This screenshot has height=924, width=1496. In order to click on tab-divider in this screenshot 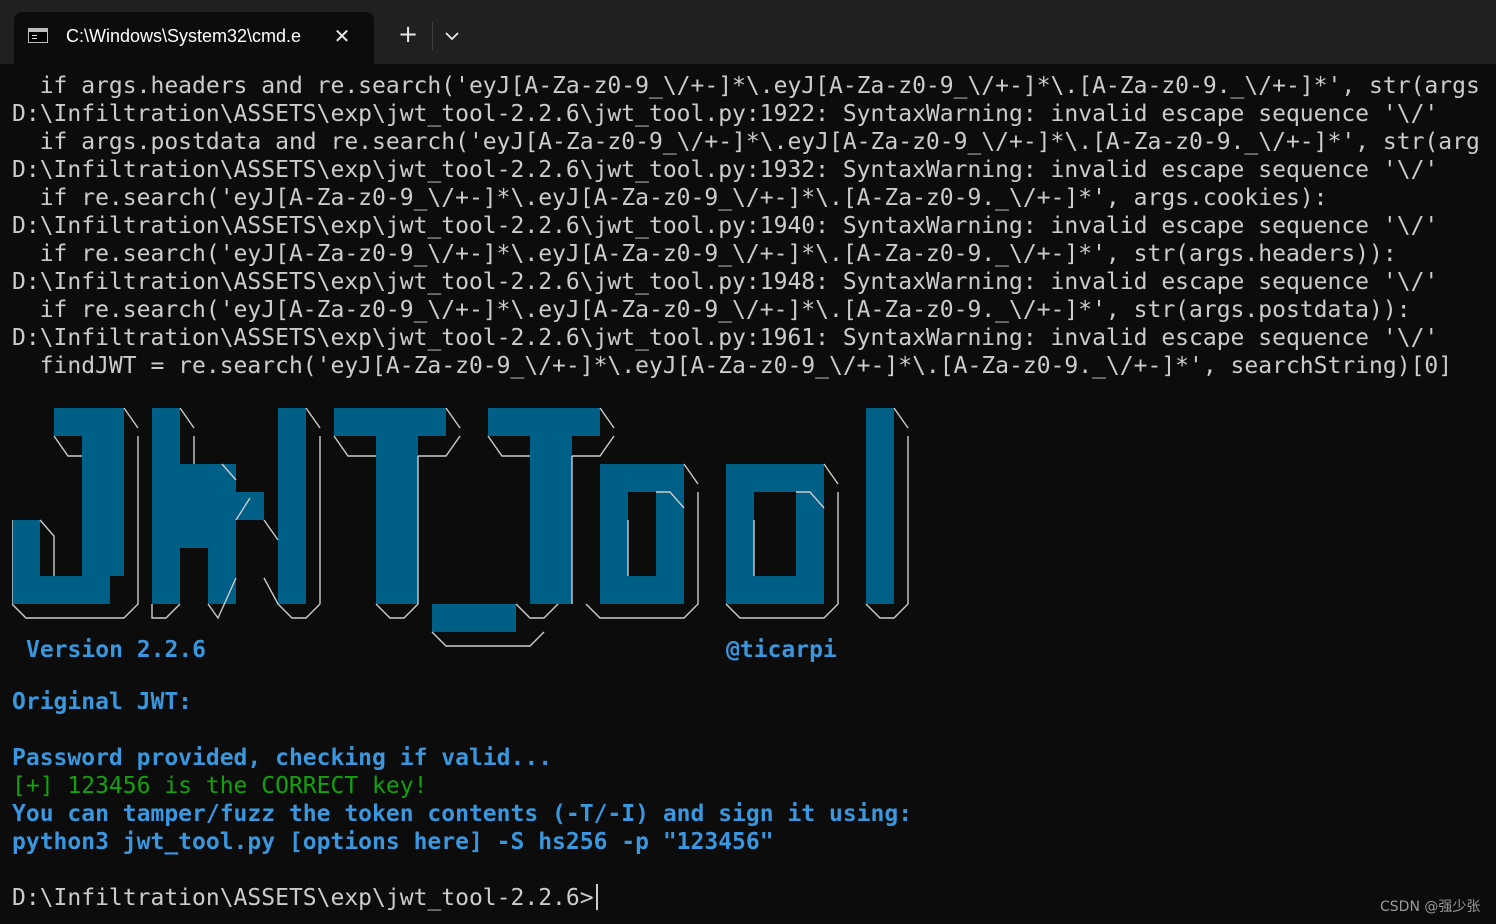, I will do `click(432, 36)`.